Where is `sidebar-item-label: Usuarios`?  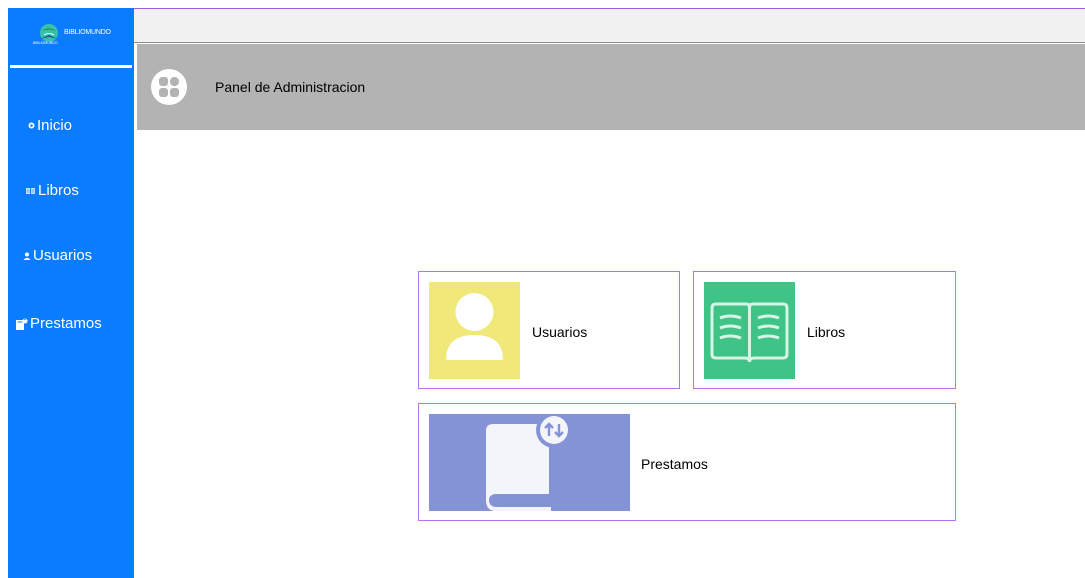 sidebar-item-label: Usuarios is located at coordinates (63, 255).